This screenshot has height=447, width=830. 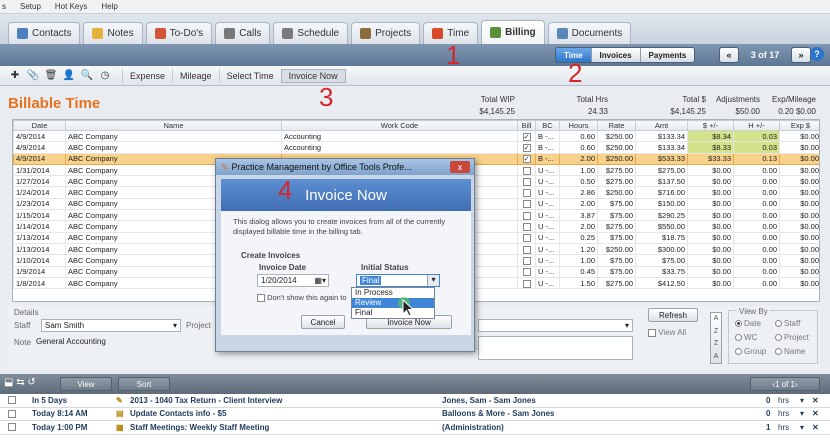 I want to click on view-by-staff: Staff, so click(x=787, y=323).